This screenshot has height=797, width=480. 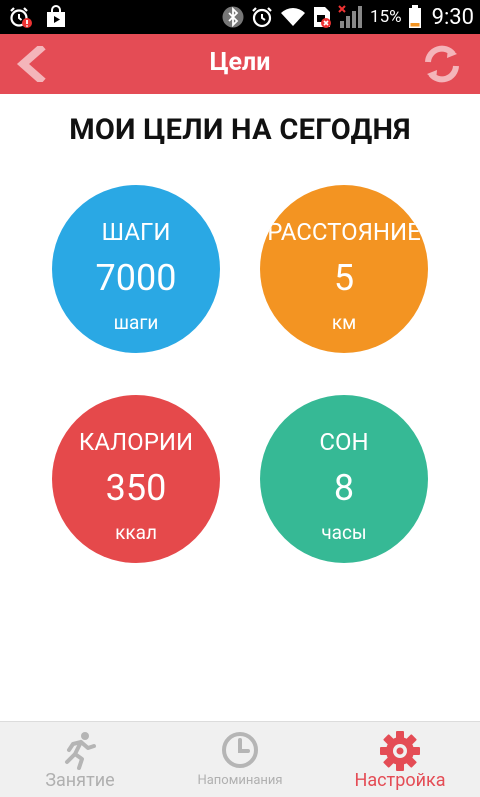 I want to click on play-store-icon, so click(x=56, y=17).